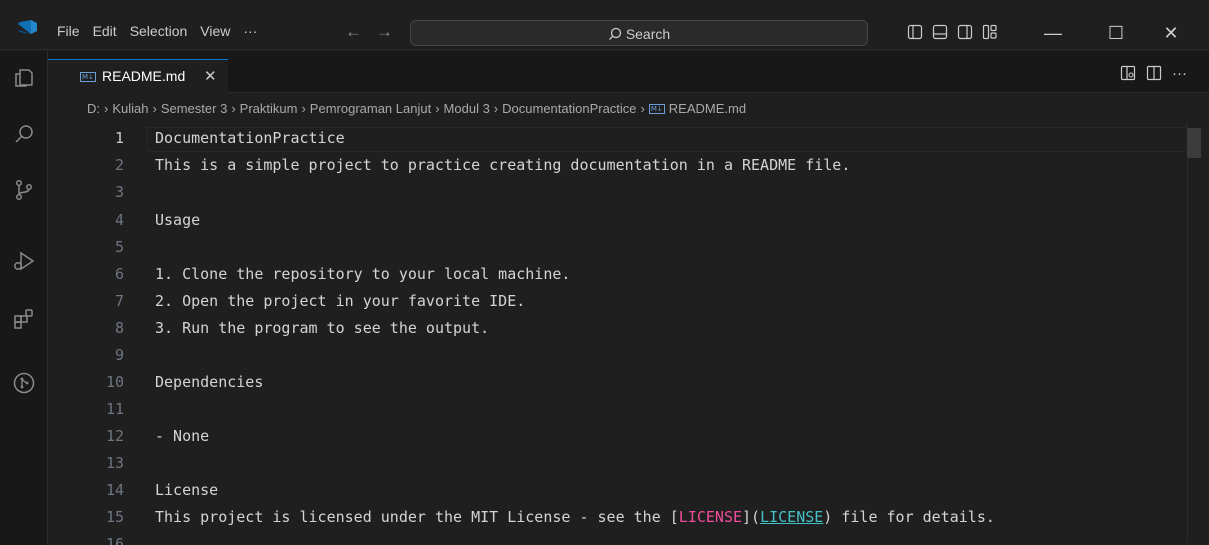  Describe the element at coordinates (27, 27) in the screenshot. I see `vscode-logo-icon` at that location.